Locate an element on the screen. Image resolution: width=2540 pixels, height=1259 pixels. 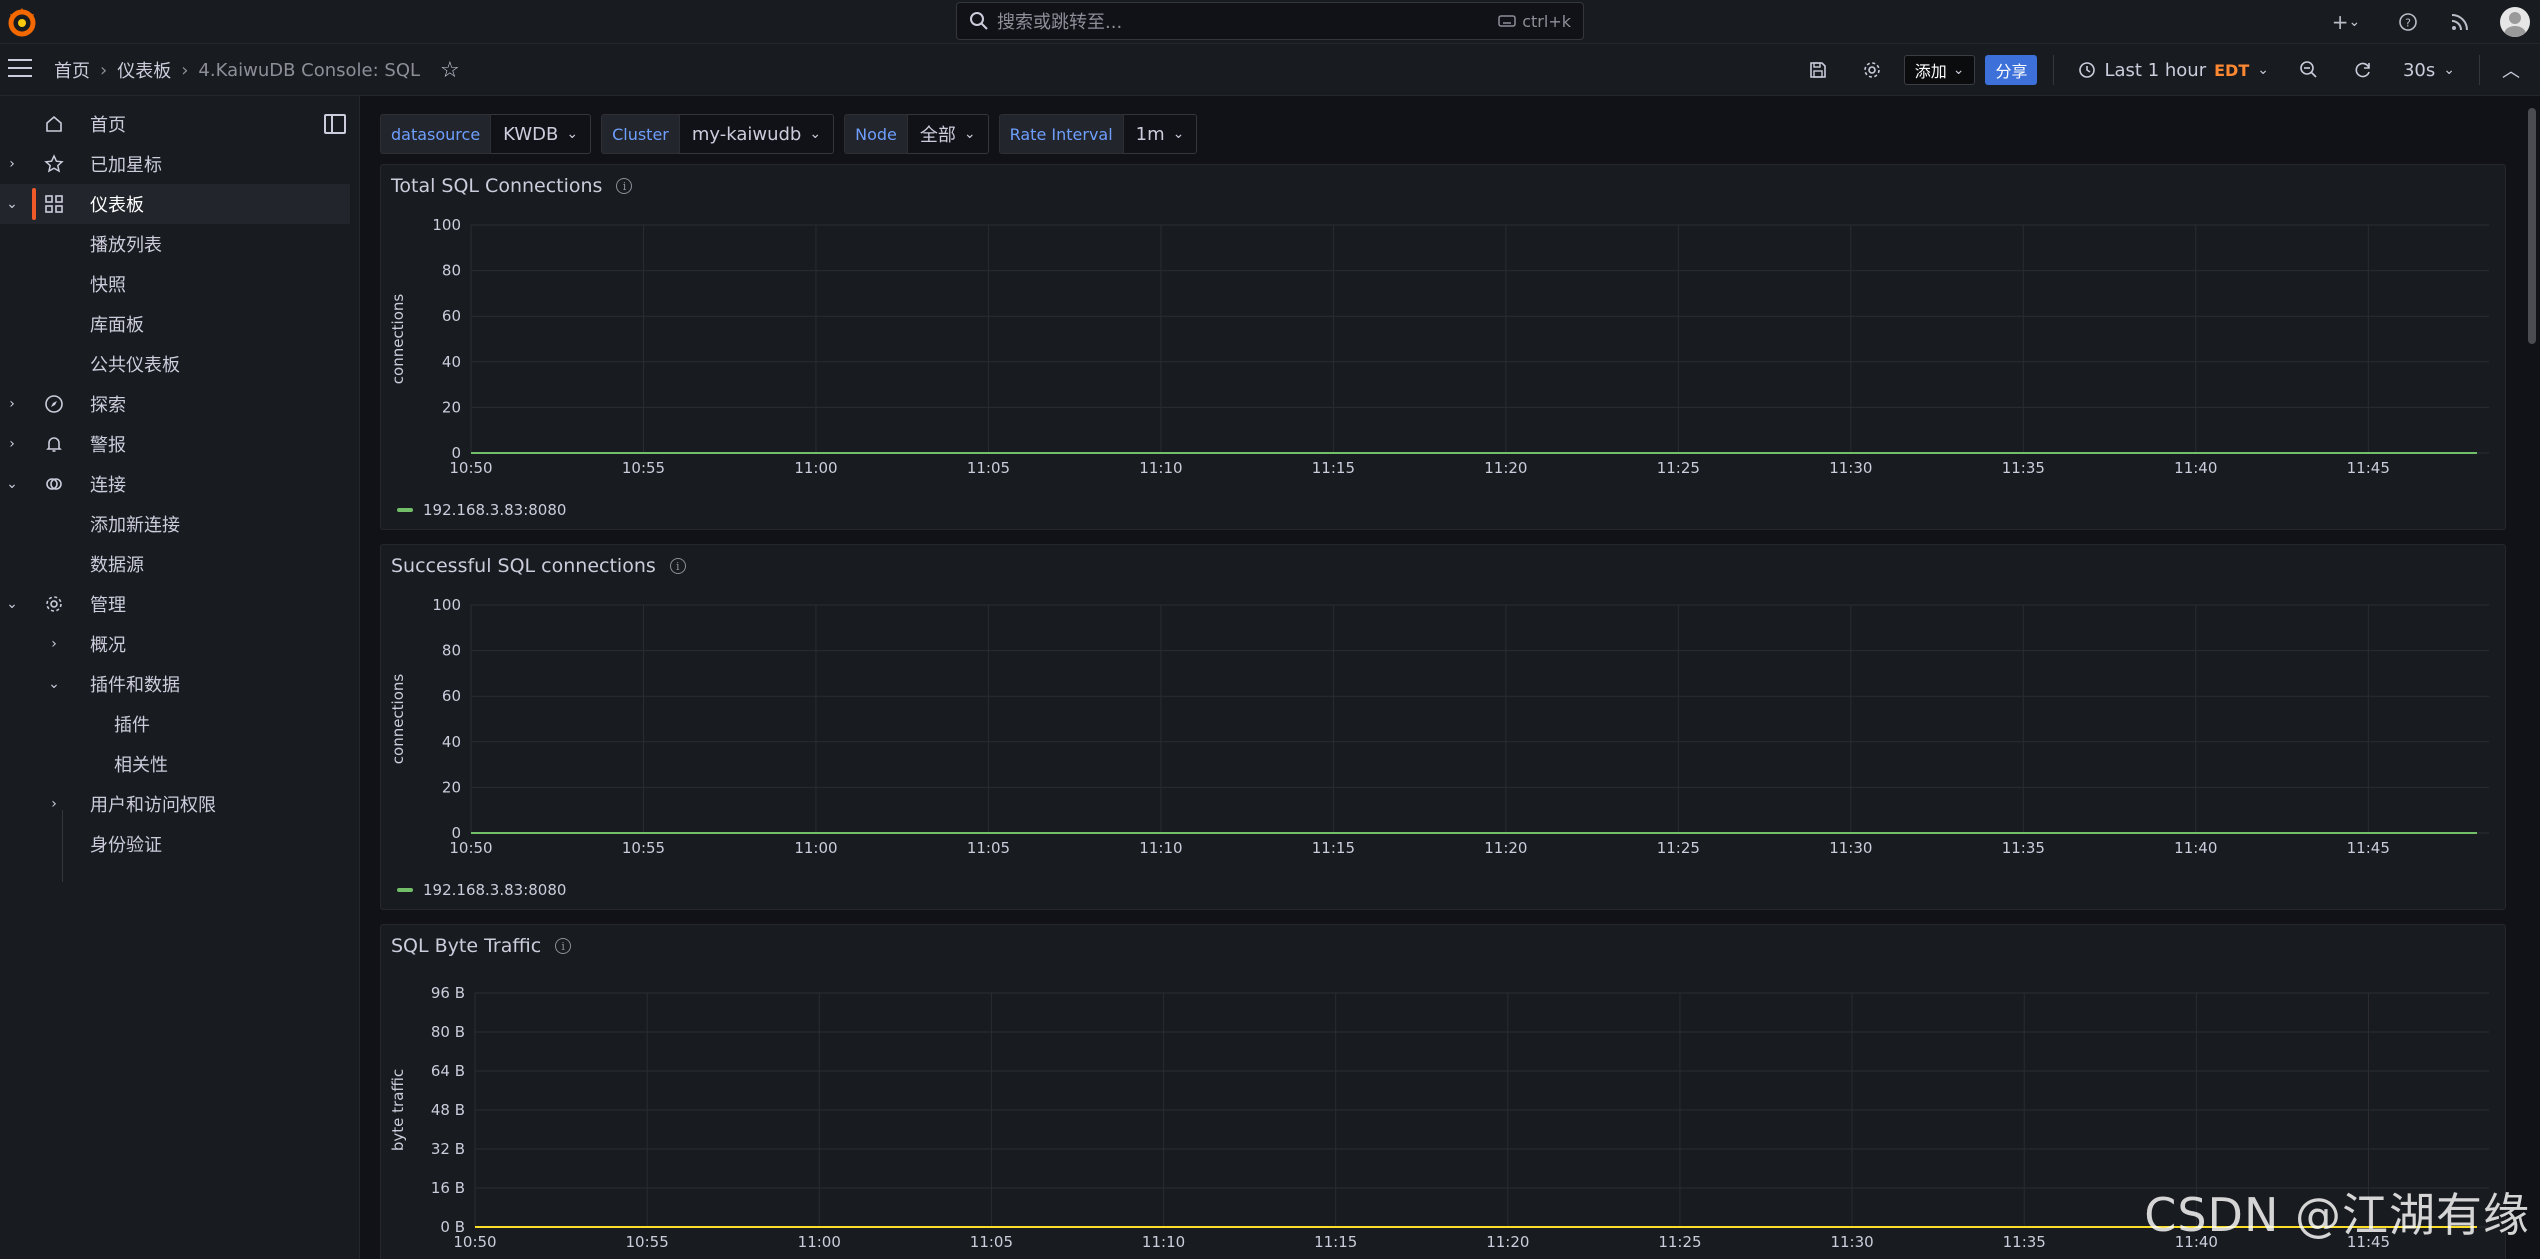
sidebar-item-starred: › 已加星标 is located at coordinates (175, 164).